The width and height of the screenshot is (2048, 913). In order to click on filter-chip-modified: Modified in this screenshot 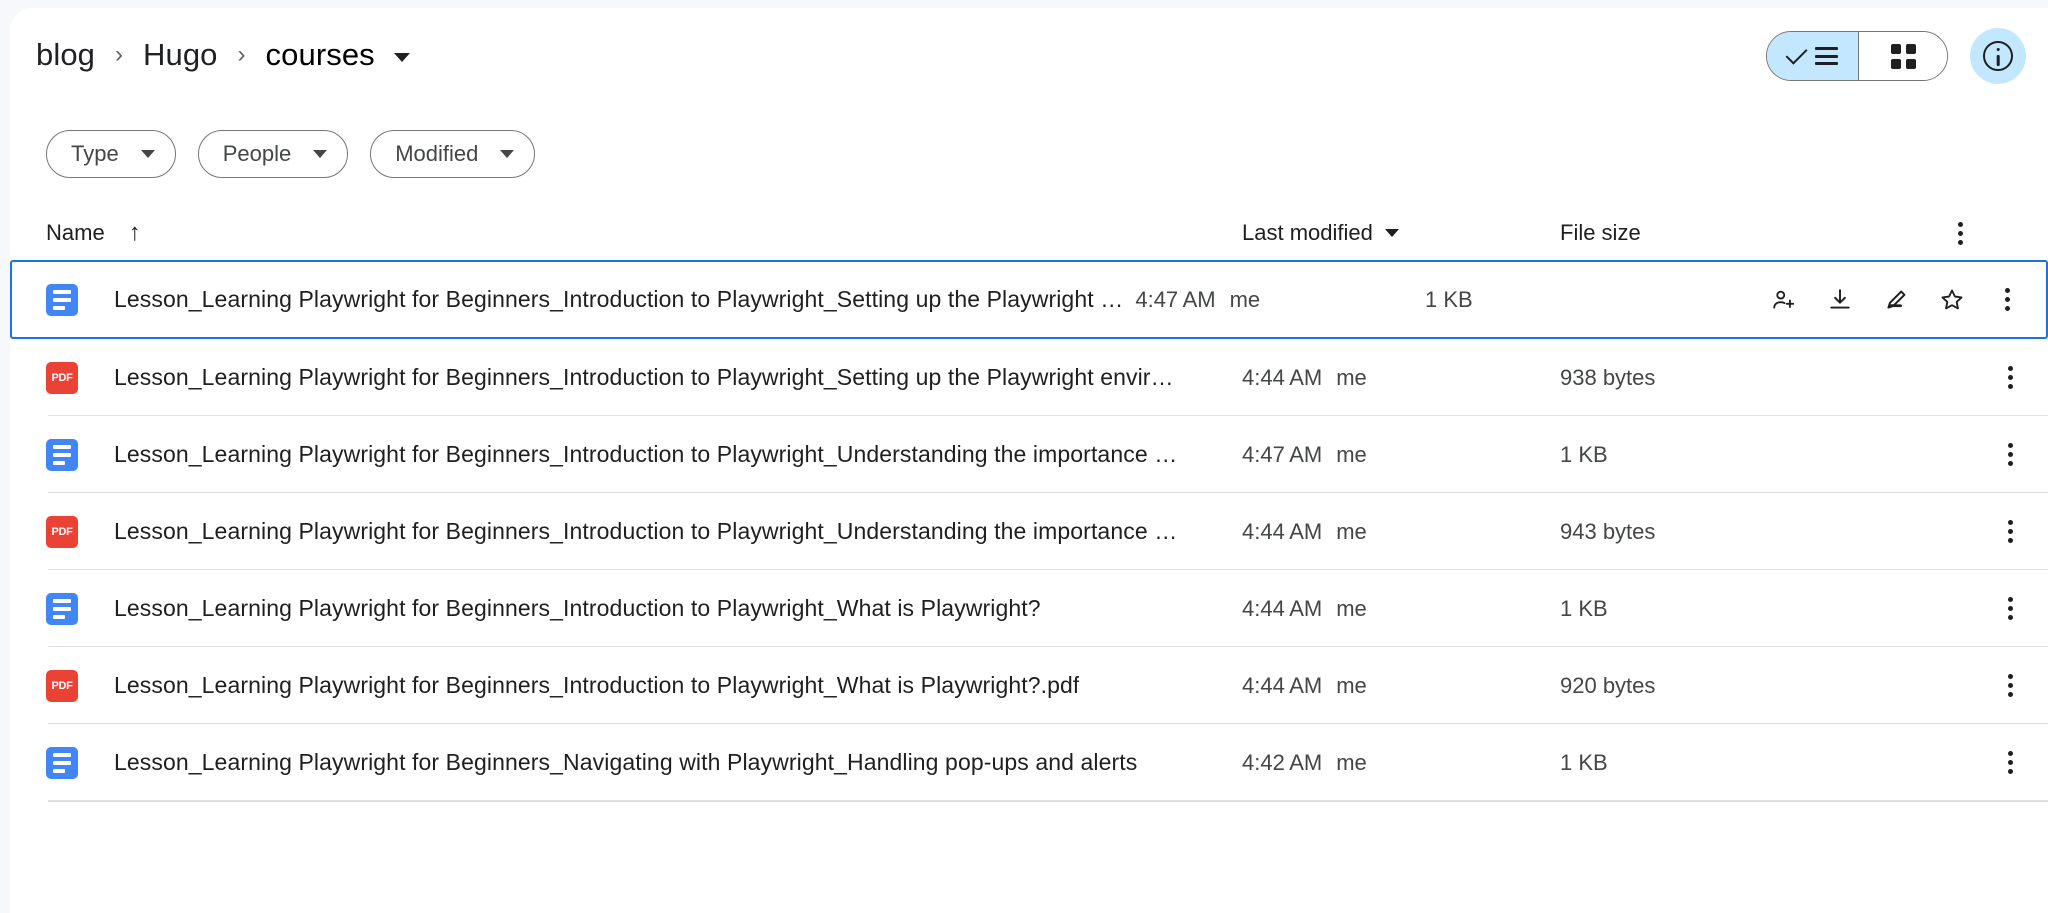, I will do `click(453, 154)`.